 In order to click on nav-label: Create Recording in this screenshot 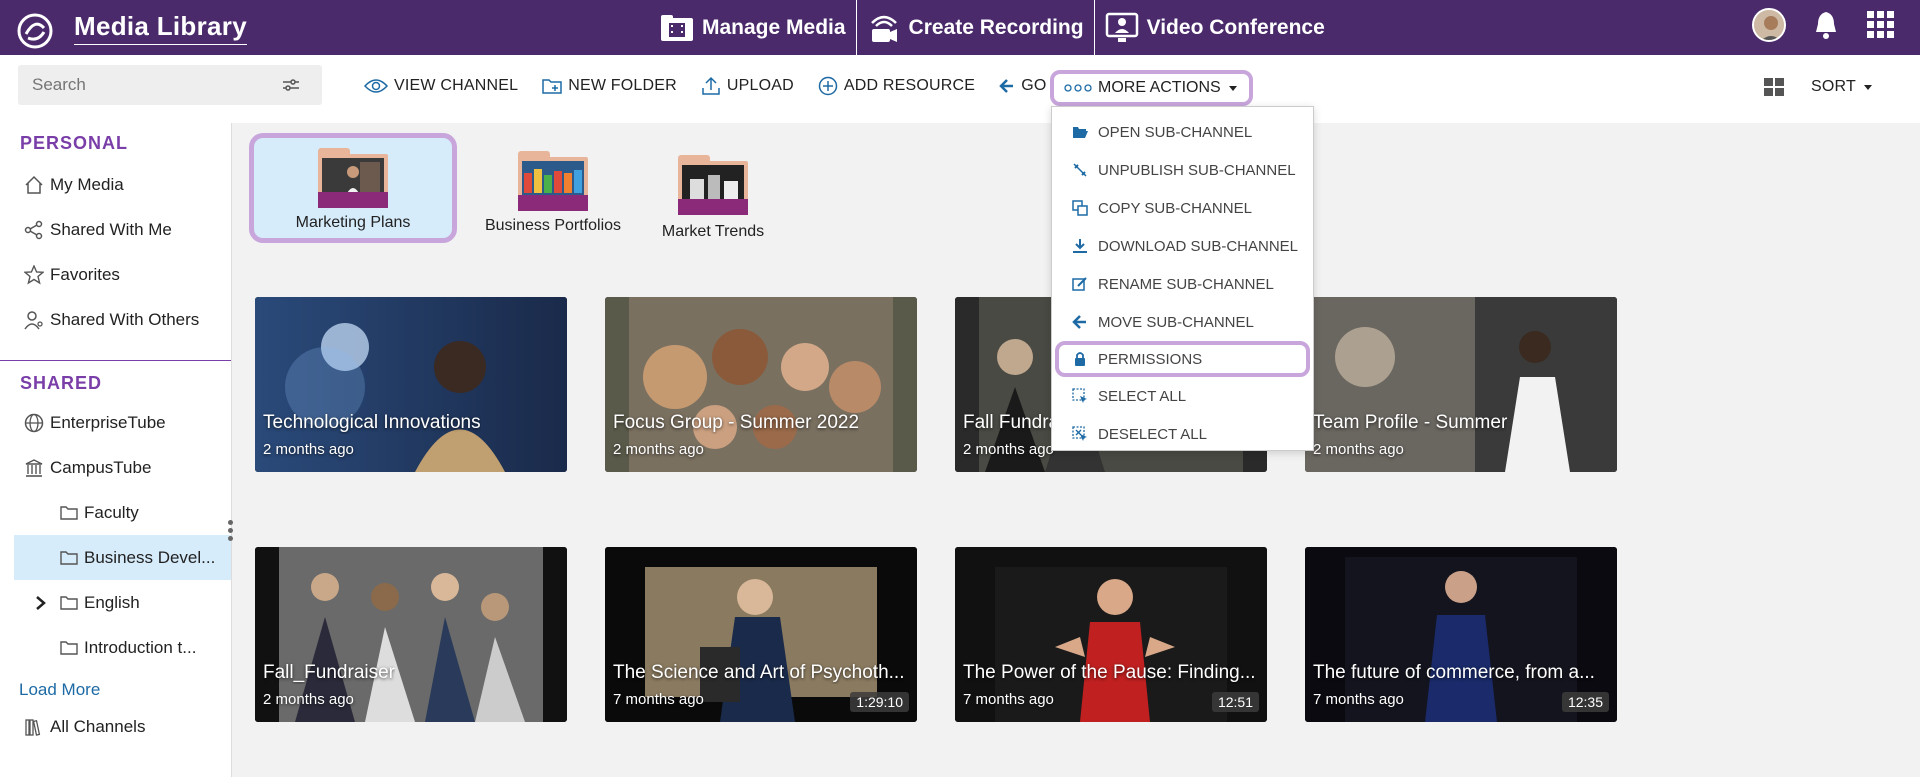, I will do `click(996, 27)`.